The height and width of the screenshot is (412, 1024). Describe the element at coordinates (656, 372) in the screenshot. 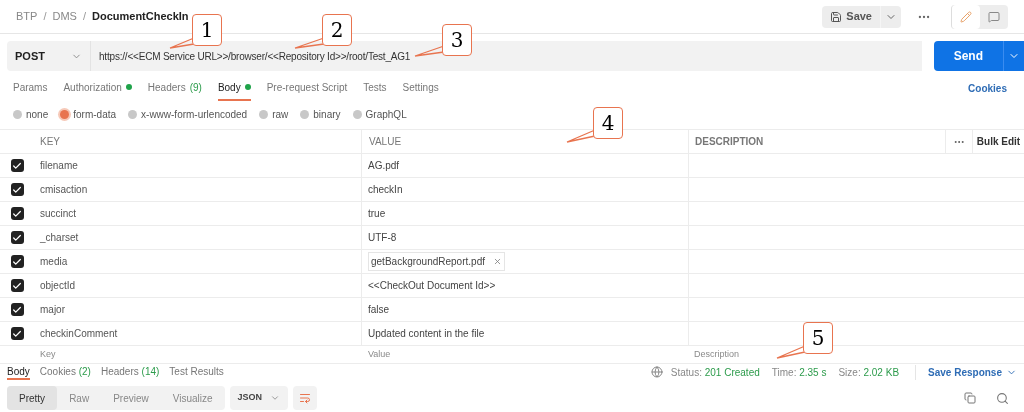

I see `globe-icon` at that location.